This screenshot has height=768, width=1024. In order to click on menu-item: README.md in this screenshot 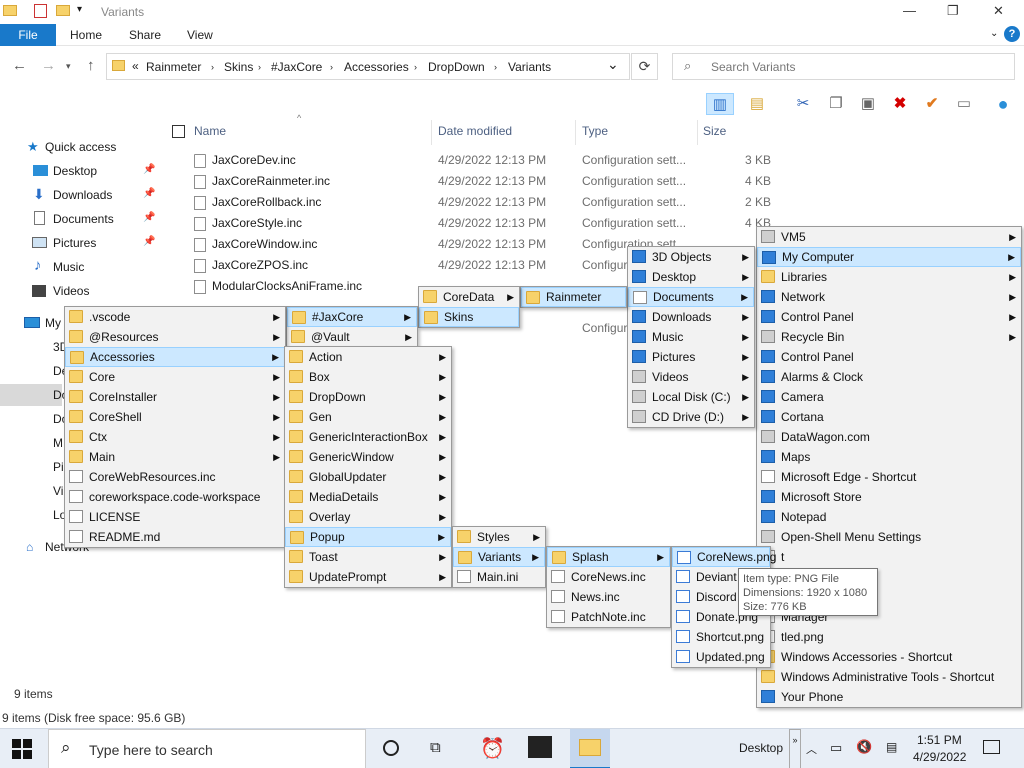, I will do `click(175, 537)`.